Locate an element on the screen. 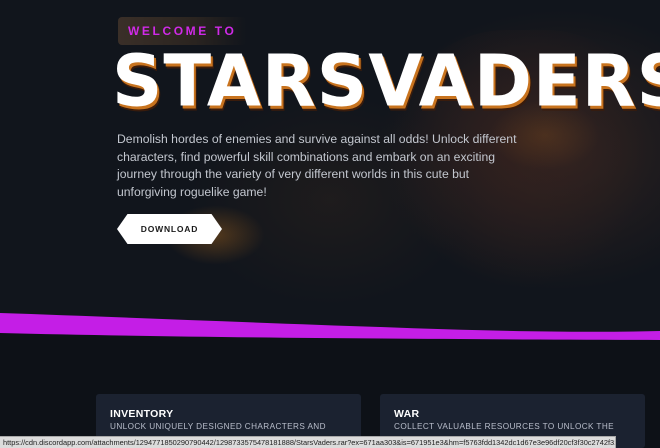 The image size is (660, 448). feature-card-title: INVENTORY is located at coordinates (142, 414).